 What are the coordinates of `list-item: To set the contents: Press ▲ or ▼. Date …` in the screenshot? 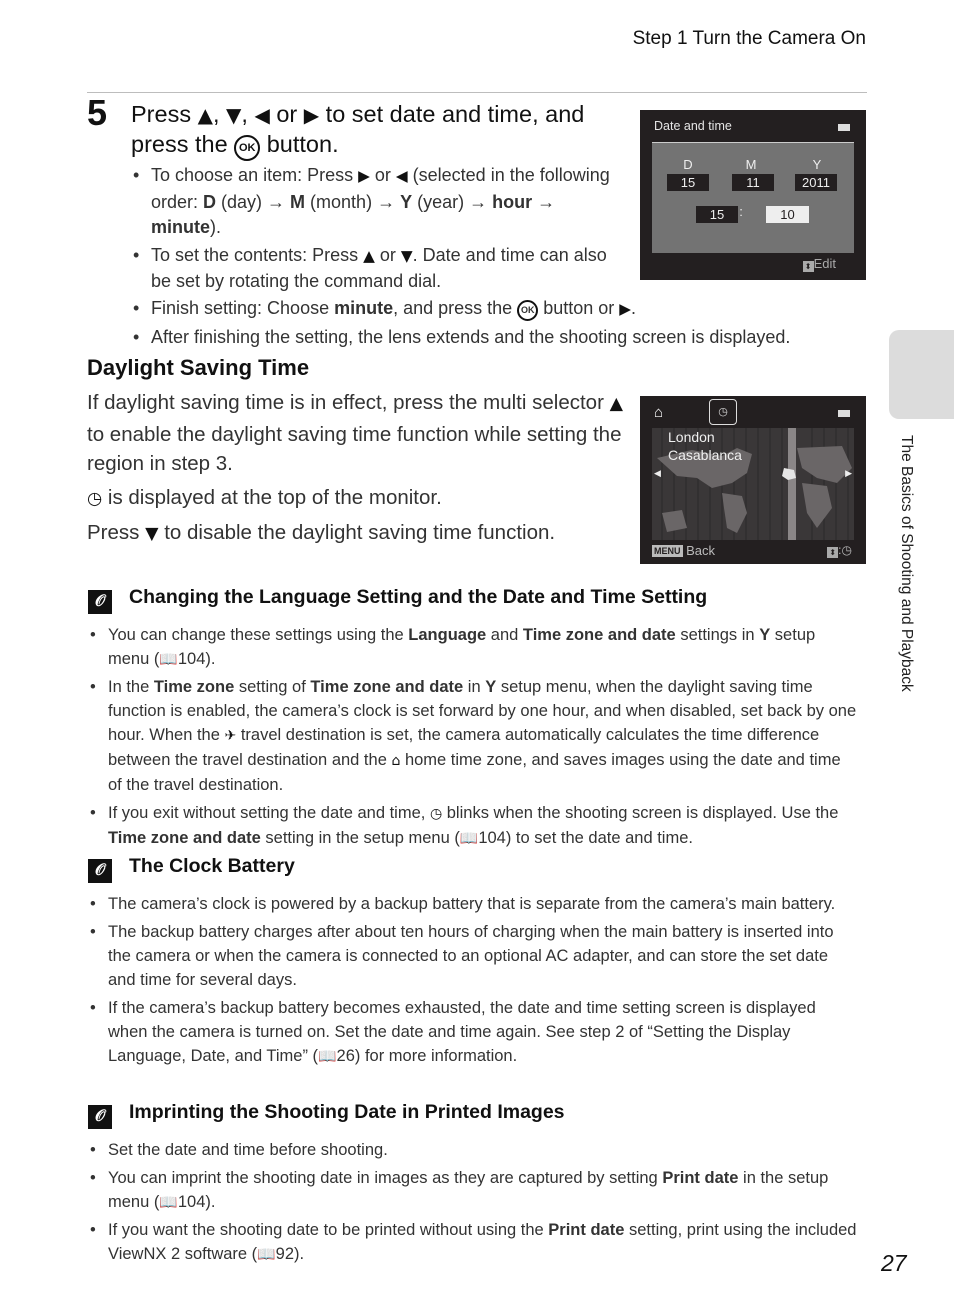 It's located at (376, 269).